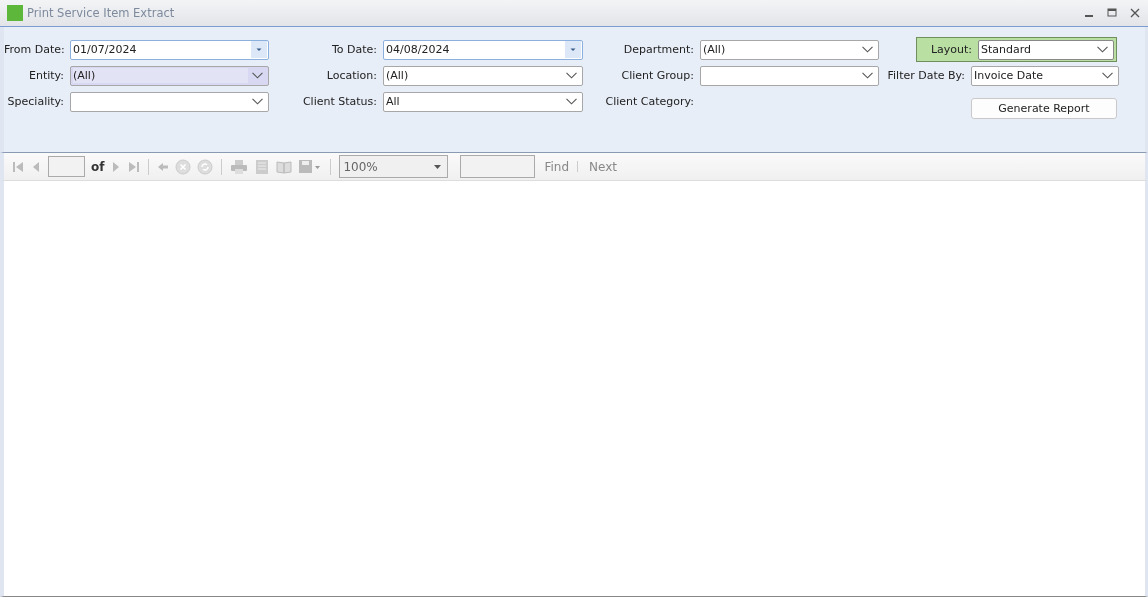 This screenshot has width=1148, height=597. I want to click on page-number-field, so click(66, 166).